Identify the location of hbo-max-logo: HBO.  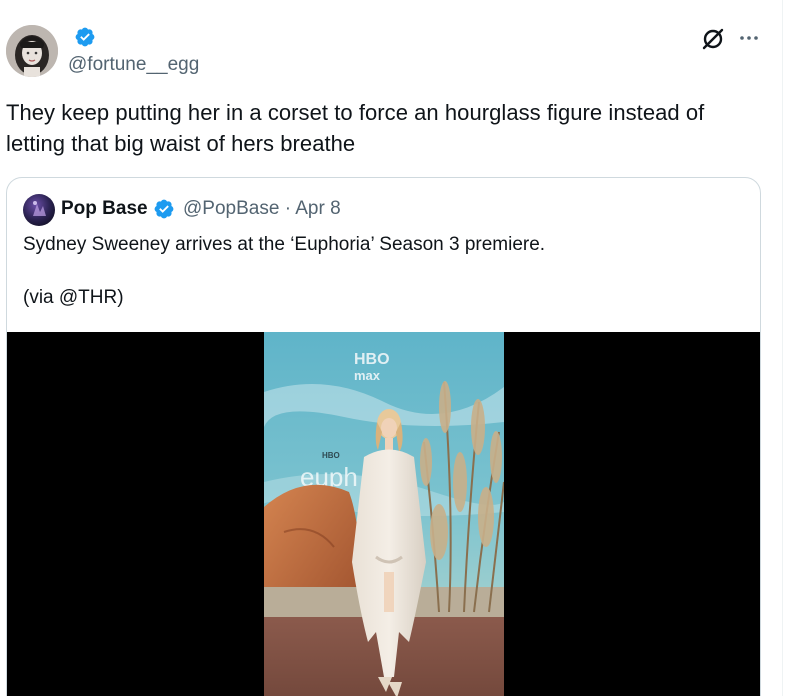
(372, 359).